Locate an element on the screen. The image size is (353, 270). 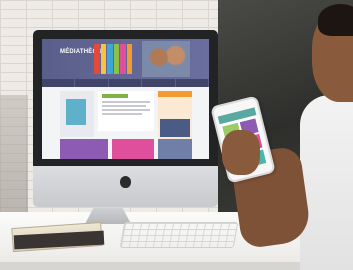
header-books-illustration is located at coordinates (113, 59).